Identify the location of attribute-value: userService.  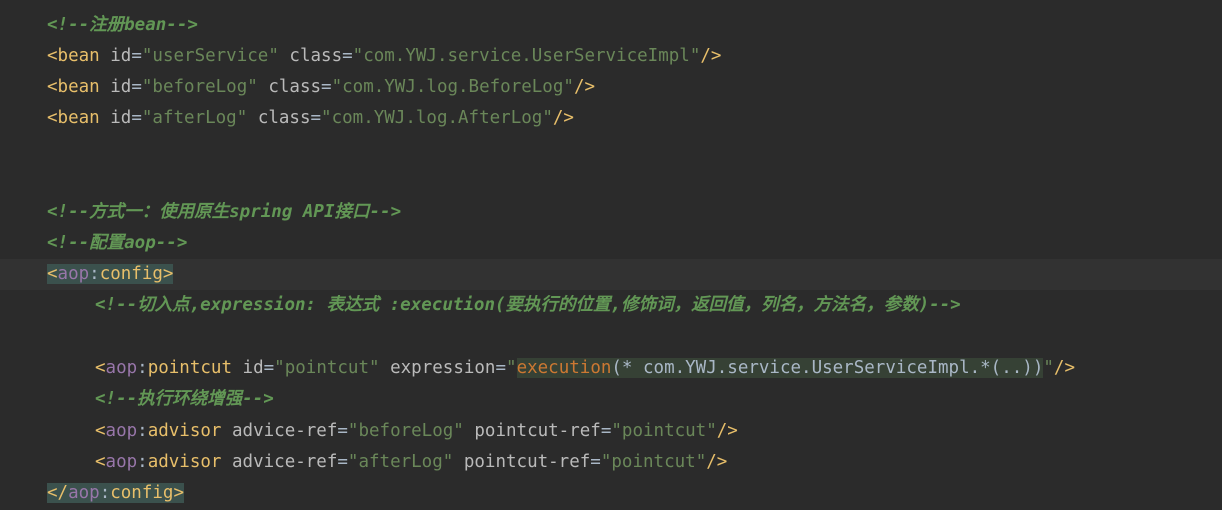
(210, 56).